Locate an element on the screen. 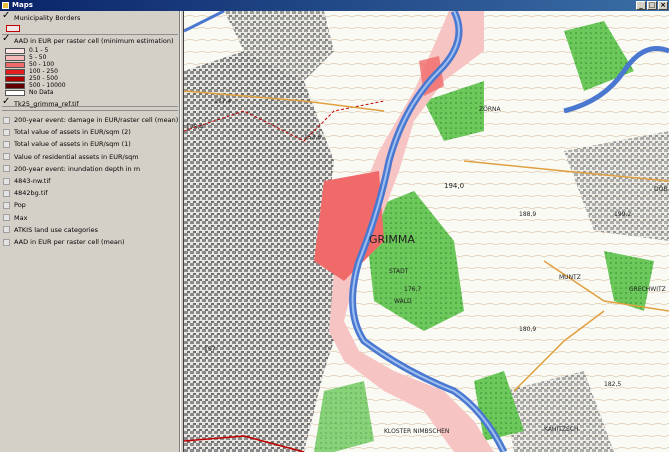  legend-class-row: 500 - 10000 is located at coordinates (35, 85).